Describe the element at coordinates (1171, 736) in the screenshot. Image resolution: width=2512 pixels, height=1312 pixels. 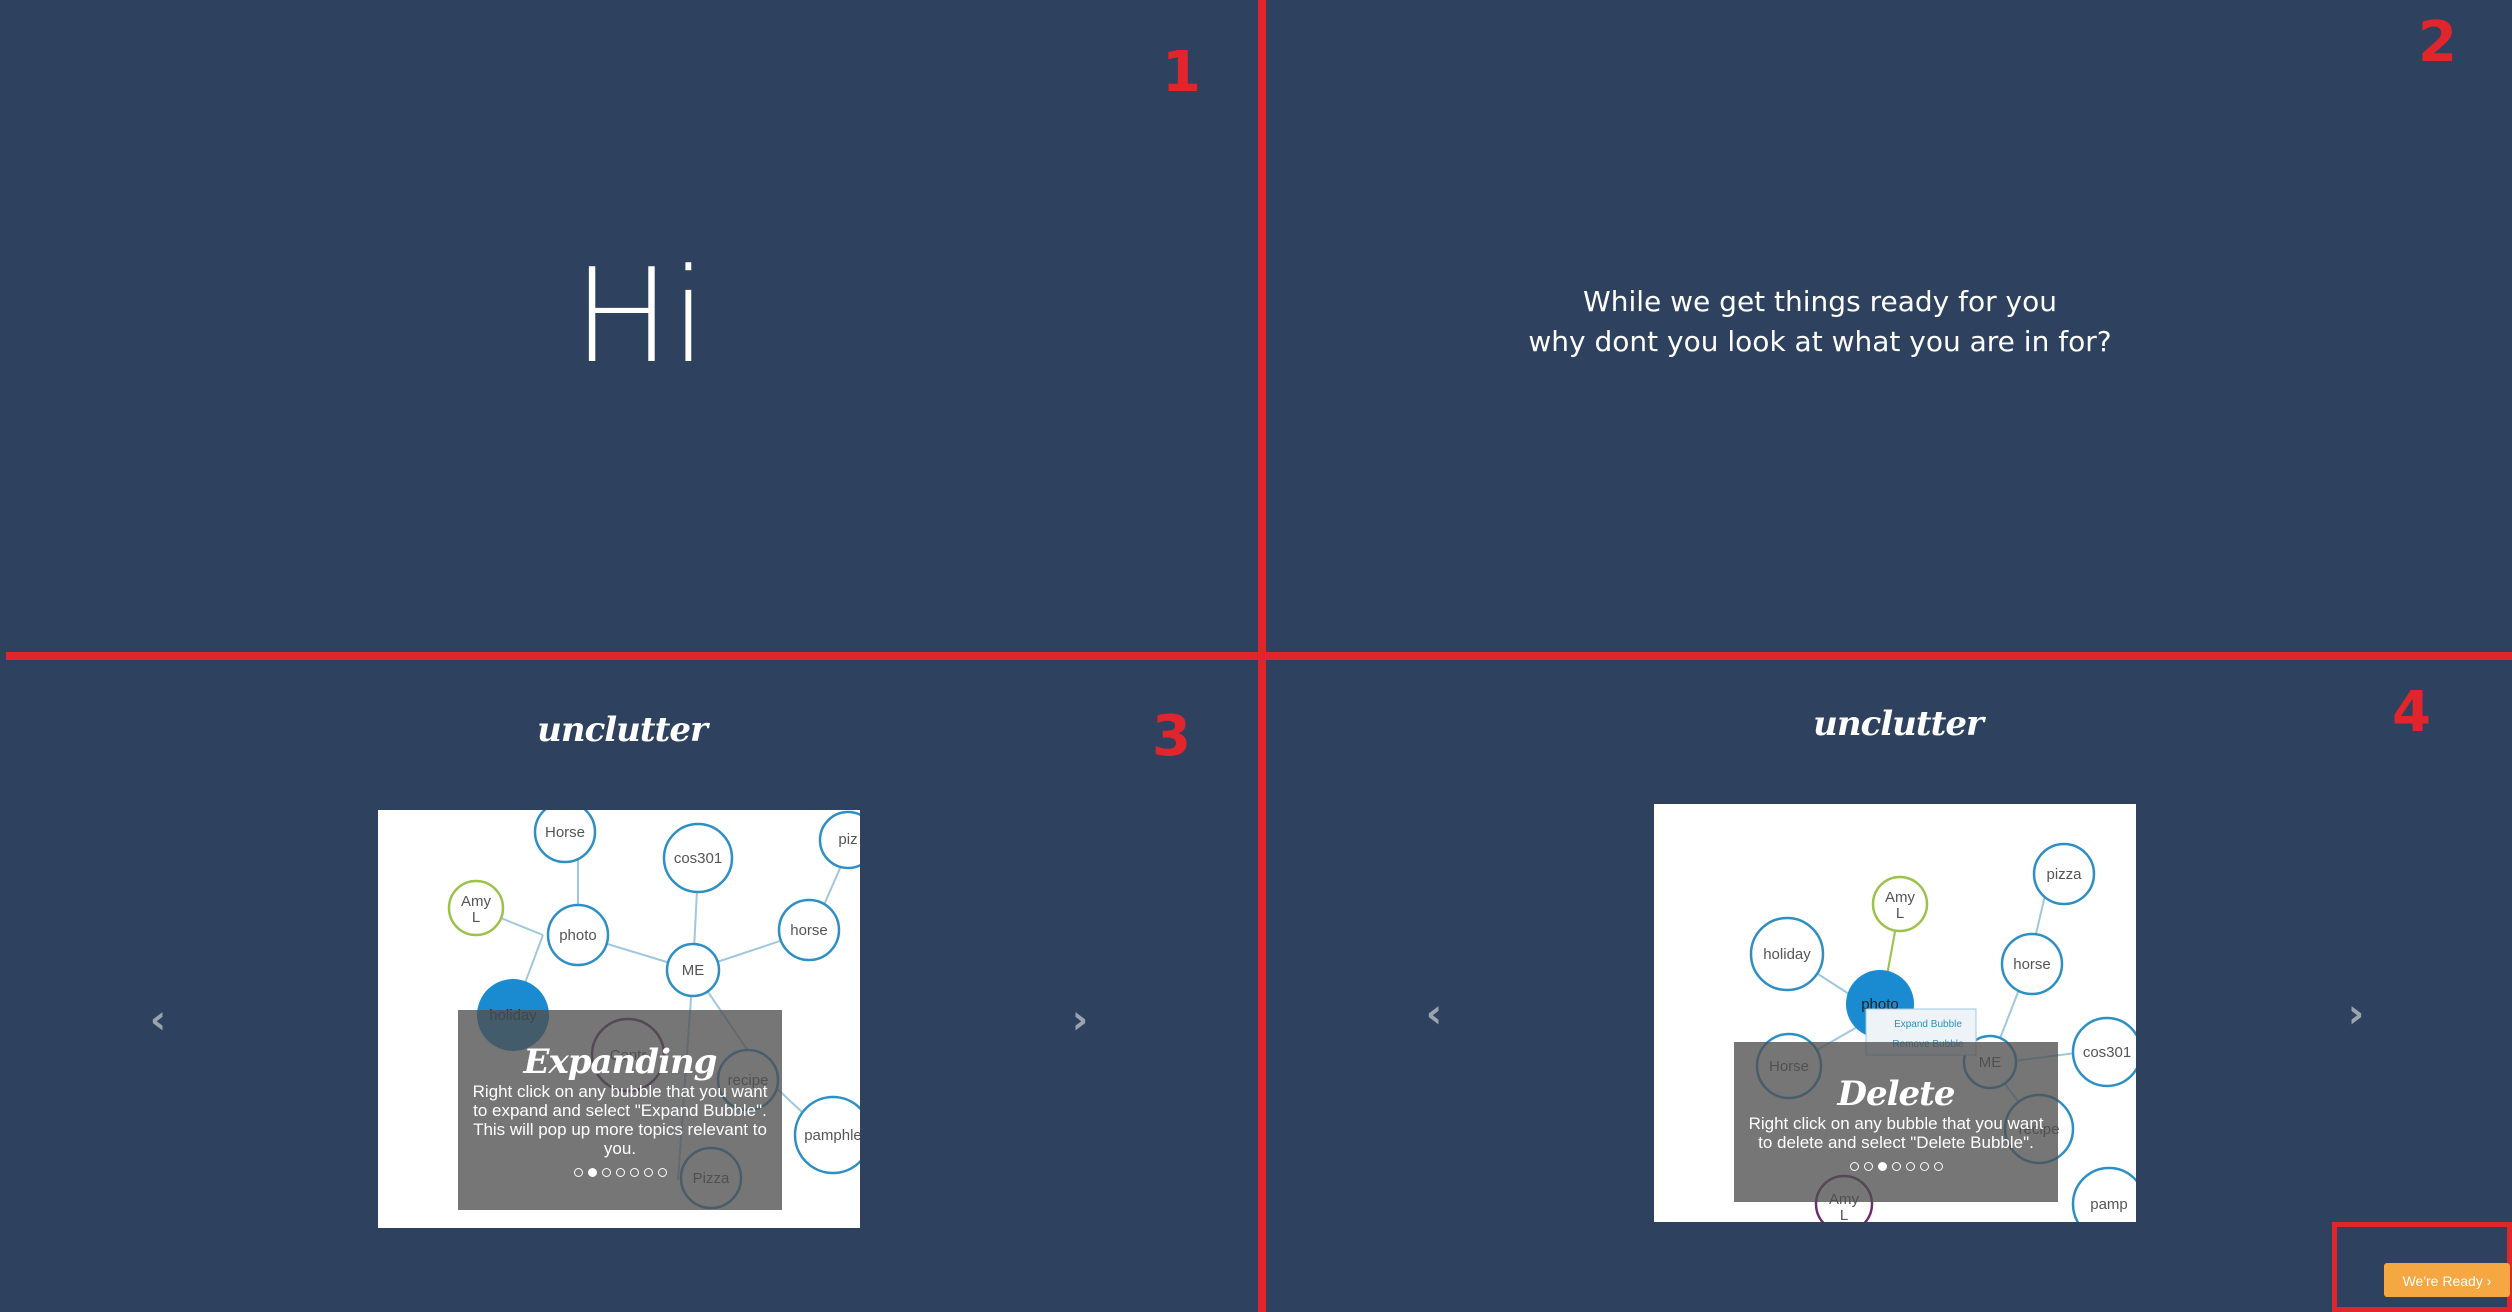
I see `quadrant-number-3: 3` at that location.